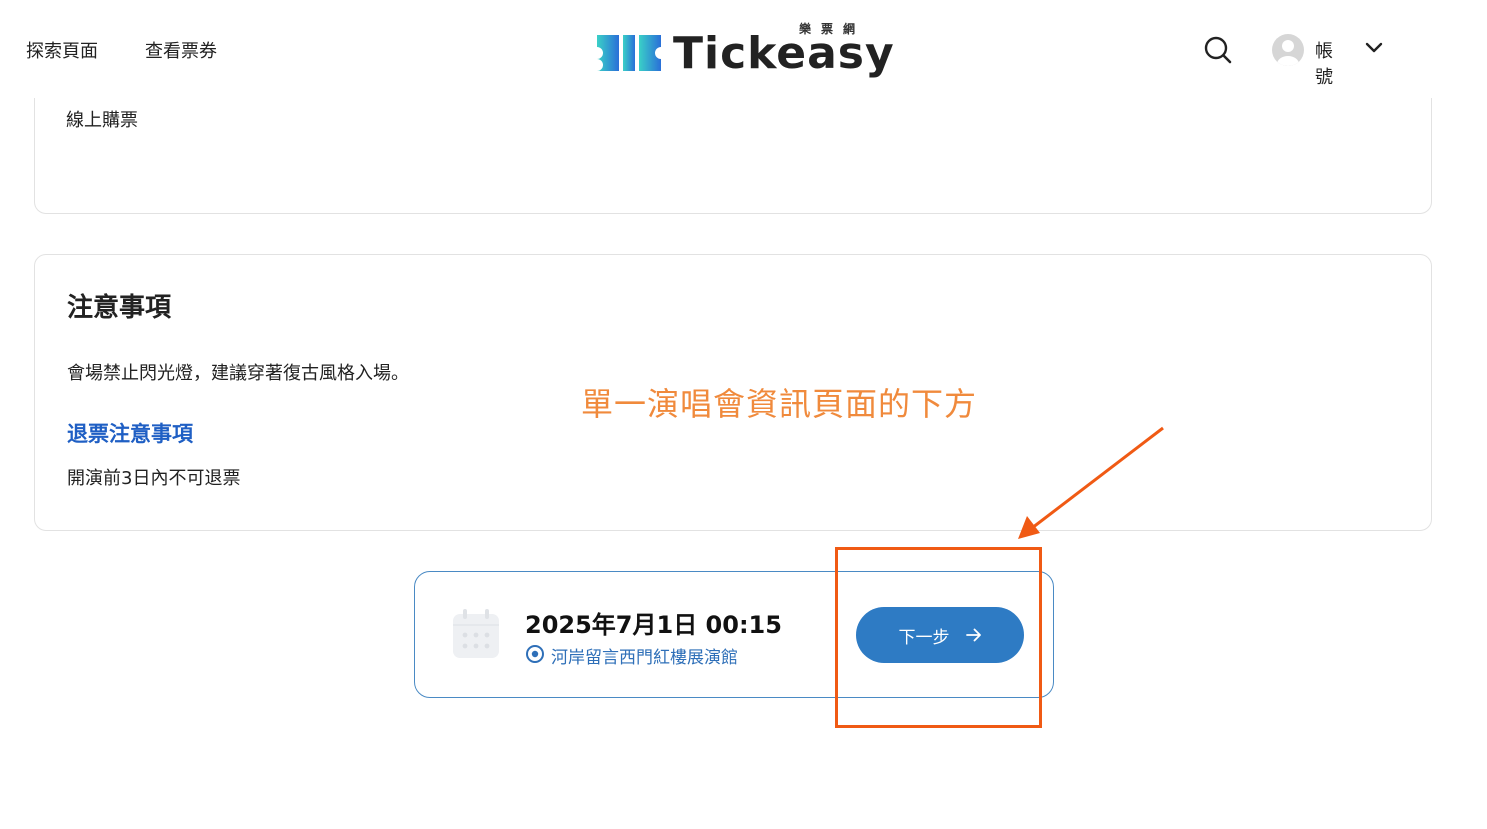 The width and height of the screenshot is (1487, 829). Describe the element at coordinates (1218, 50) in the screenshot. I see `search-icon` at that location.